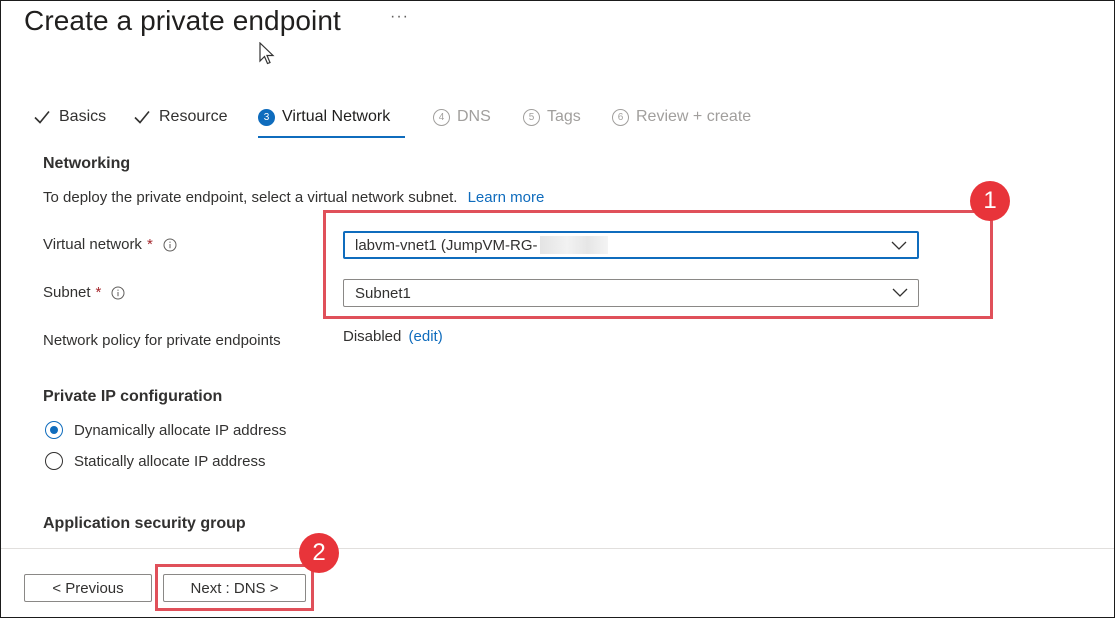 The image size is (1117, 620). Describe the element at coordinates (162, 340) in the screenshot. I see `network-policy-label: Network policy for private endpoints` at that location.